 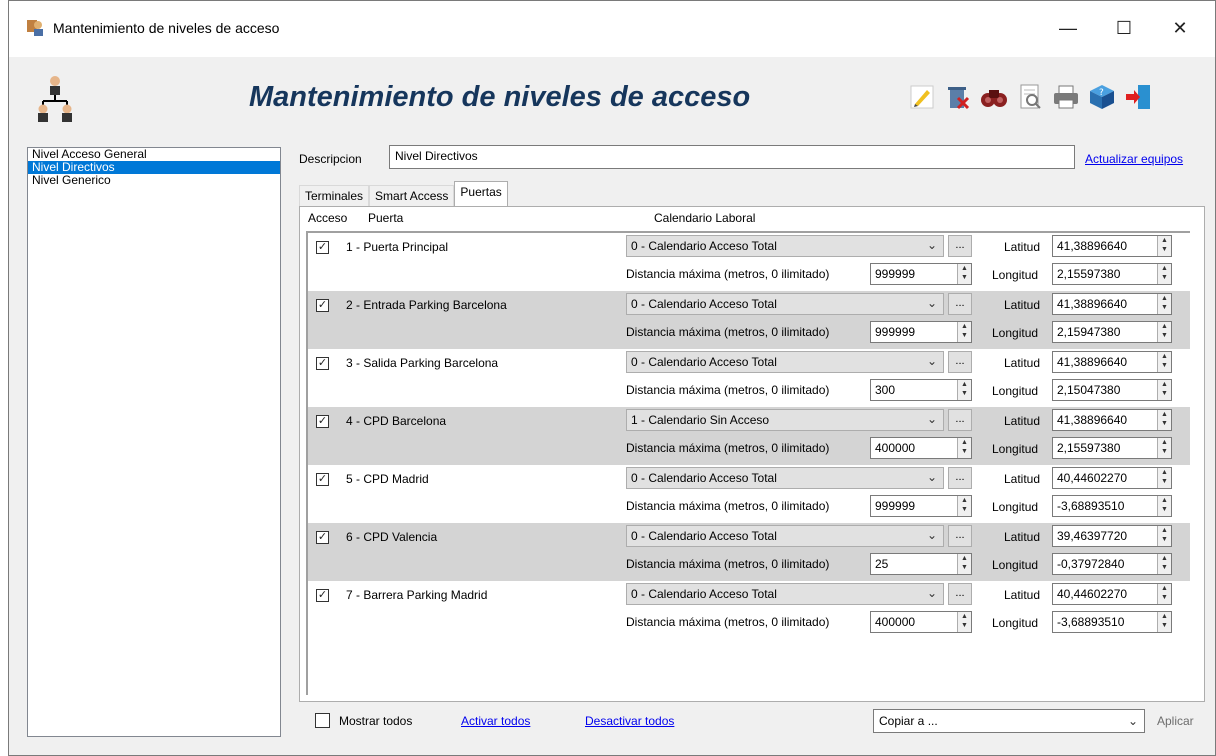 I want to click on description-label: Descripcion, so click(x=330, y=159).